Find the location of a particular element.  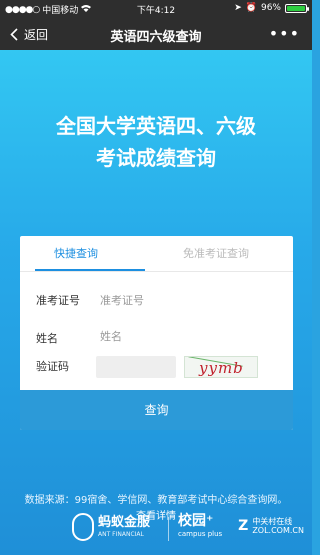

alarm-icon: ⏰ is located at coordinates (251, 8).